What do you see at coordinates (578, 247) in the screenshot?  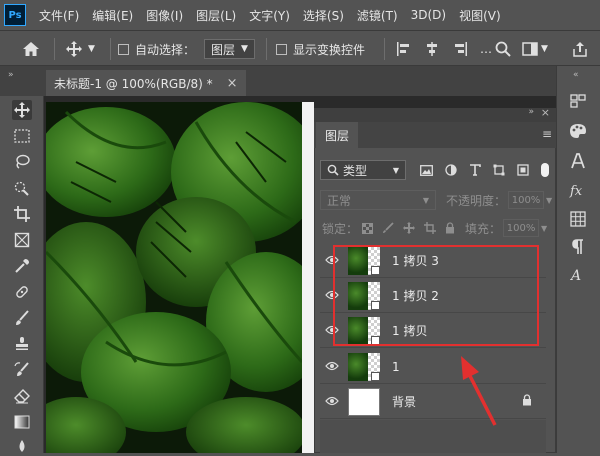 I see `paragraph-icon` at bounding box center [578, 247].